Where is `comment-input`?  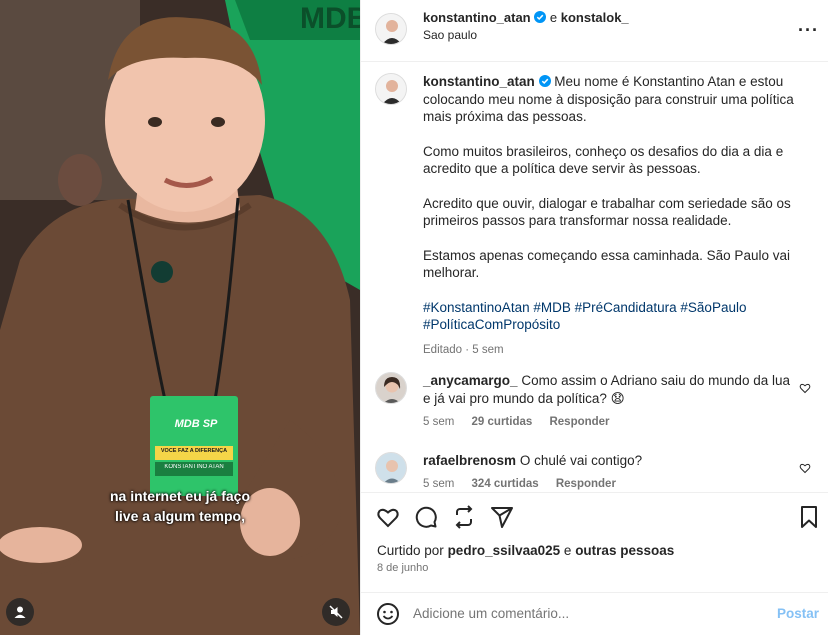 comment-input is located at coordinates (578, 613).